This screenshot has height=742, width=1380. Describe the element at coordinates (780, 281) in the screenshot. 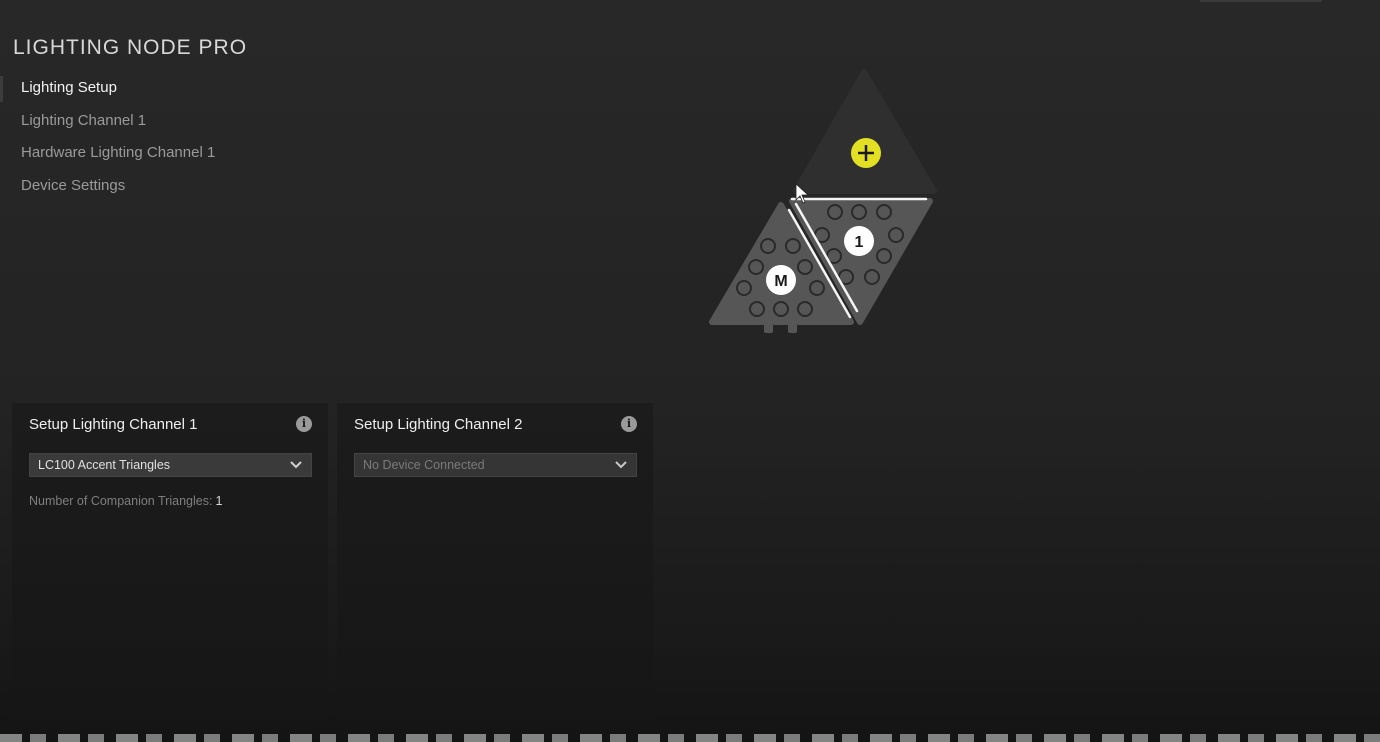

I see `master-badge-label: M` at that location.